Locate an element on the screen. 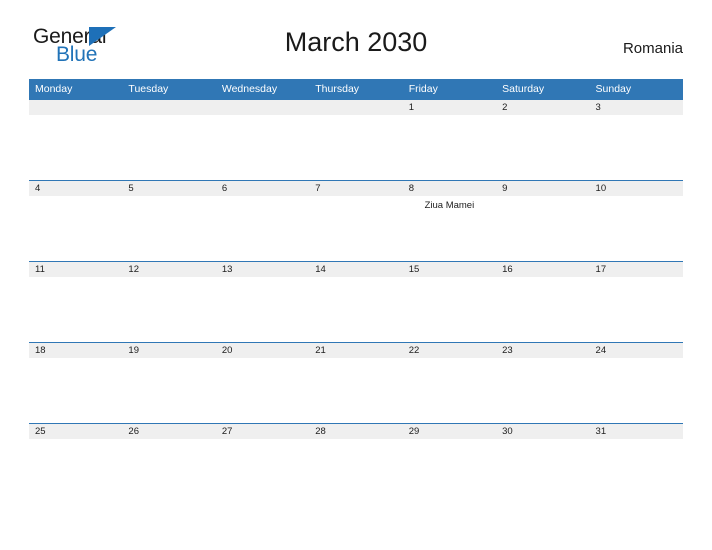 The height and width of the screenshot is (550, 712). day-cell-inner: 13 is located at coordinates (262, 301).